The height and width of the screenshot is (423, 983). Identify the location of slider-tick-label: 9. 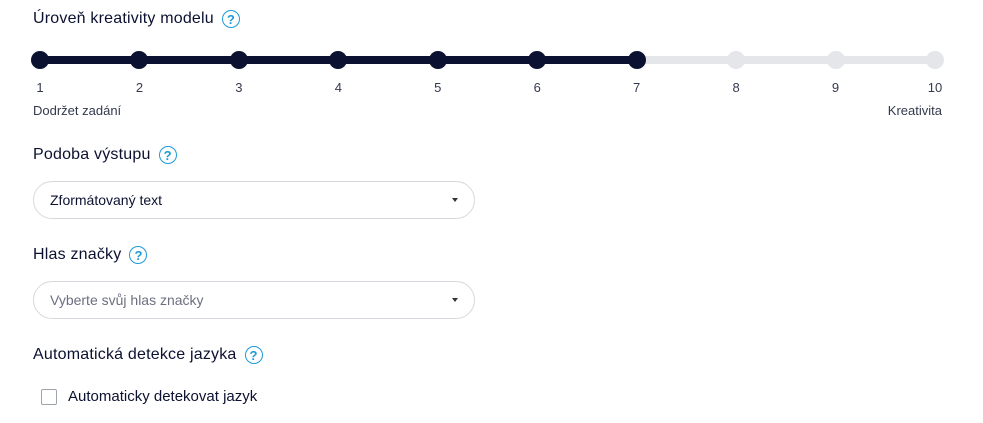
(835, 87).